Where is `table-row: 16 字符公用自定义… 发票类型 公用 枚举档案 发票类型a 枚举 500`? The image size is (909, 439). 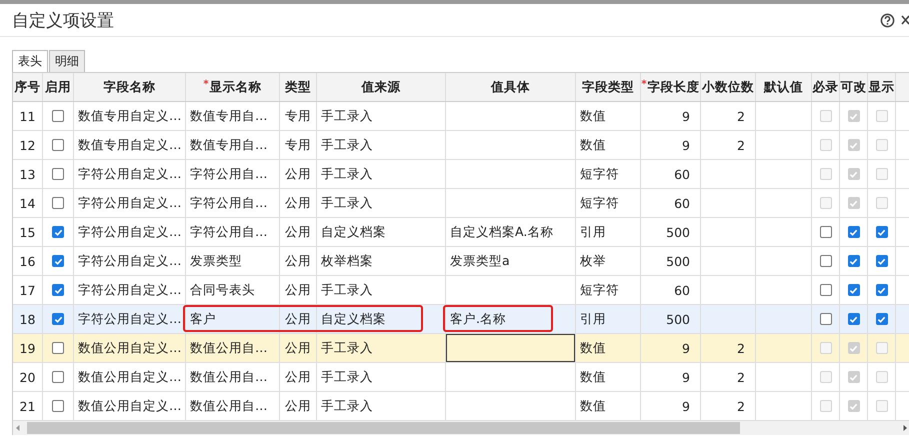 table-row: 16 字符公用自定义… 发票类型 公用 枚举档案 发票类型a 枚举 500 is located at coordinates (461, 261).